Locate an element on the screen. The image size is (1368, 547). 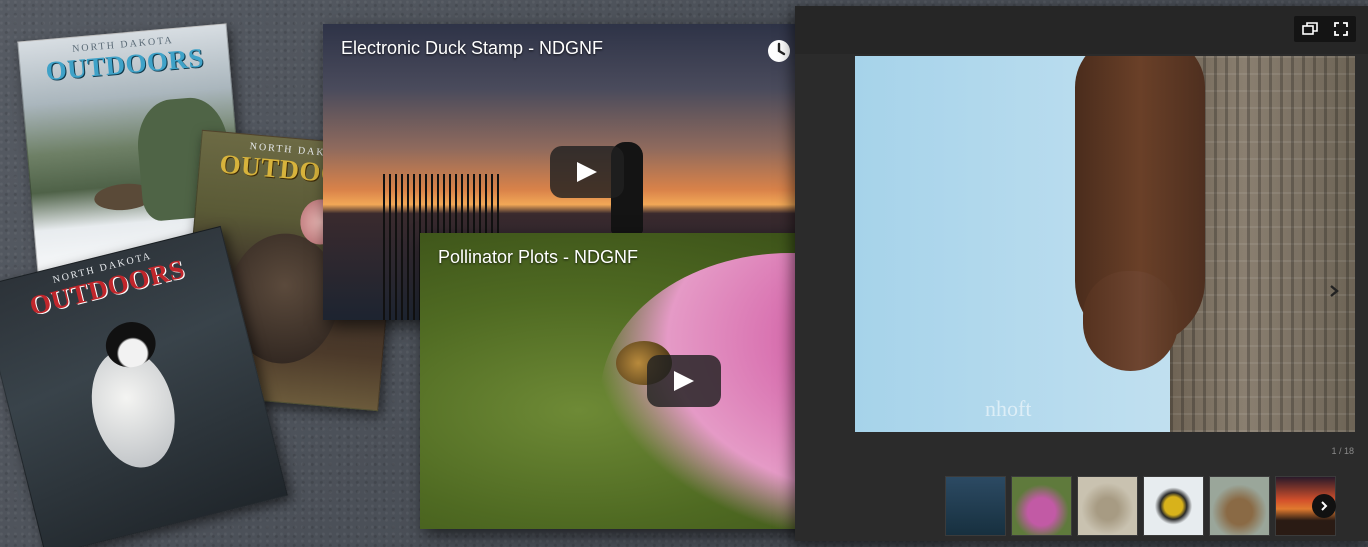
video-title: Pollinator Plots - NDGNF is located at coordinates (538, 257).